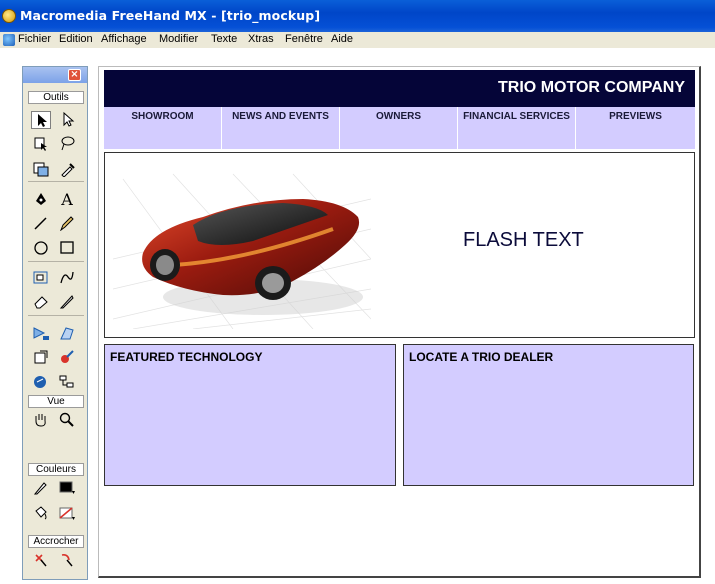 This screenshot has height=584, width=715. Describe the element at coordinates (74, 75) in the screenshot. I see `close-icon: ×` at that location.